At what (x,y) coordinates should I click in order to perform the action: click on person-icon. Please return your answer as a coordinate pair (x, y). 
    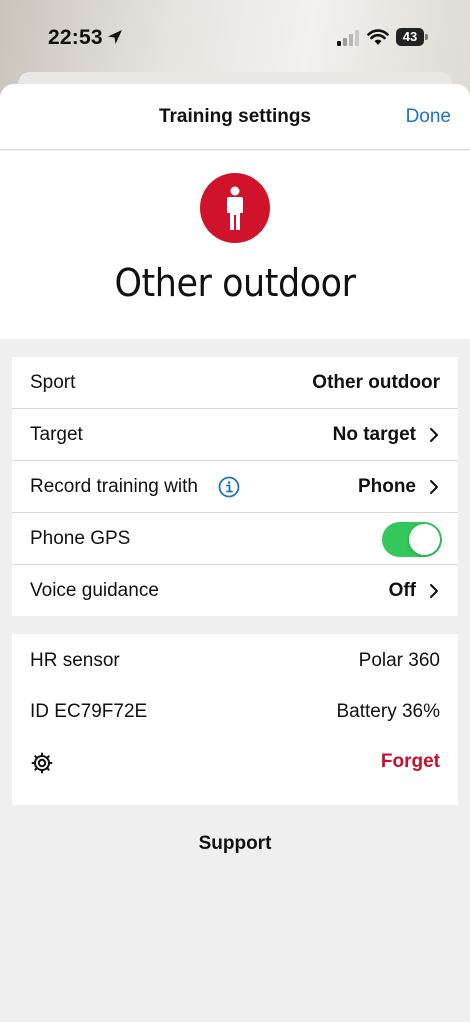
    Looking at the image, I should click on (235, 208).